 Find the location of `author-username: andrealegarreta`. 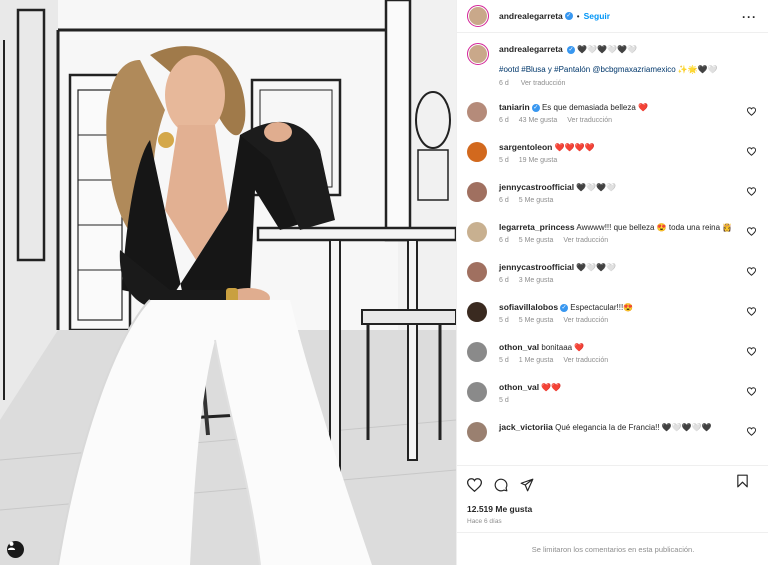

author-username: andrealegarreta is located at coordinates (531, 16).